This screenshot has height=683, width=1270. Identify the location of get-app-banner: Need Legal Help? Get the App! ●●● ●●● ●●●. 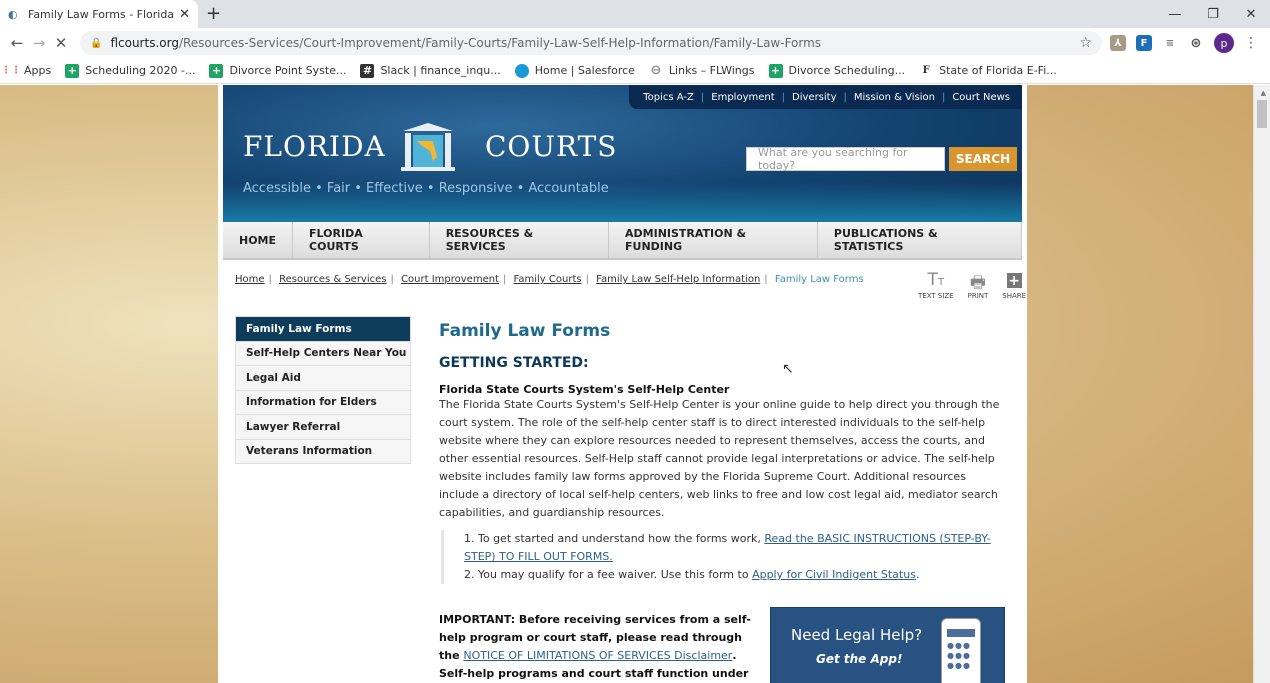
(887, 645).